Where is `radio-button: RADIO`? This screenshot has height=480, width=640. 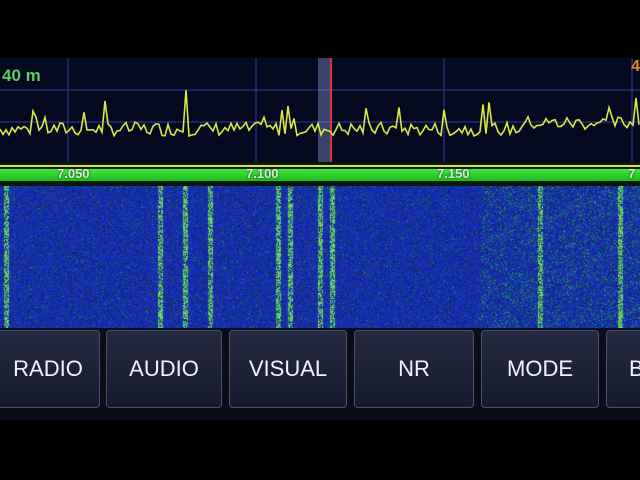 radio-button: RADIO is located at coordinates (50, 369).